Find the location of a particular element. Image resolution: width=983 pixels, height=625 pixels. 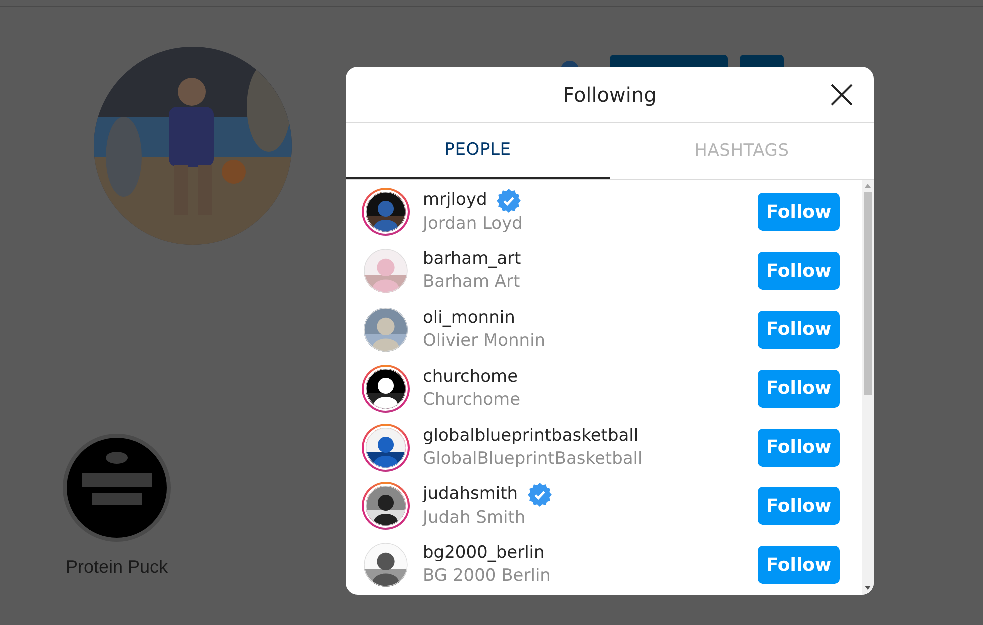

username-link: bg2000_berlin is located at coordinates (484, 554).